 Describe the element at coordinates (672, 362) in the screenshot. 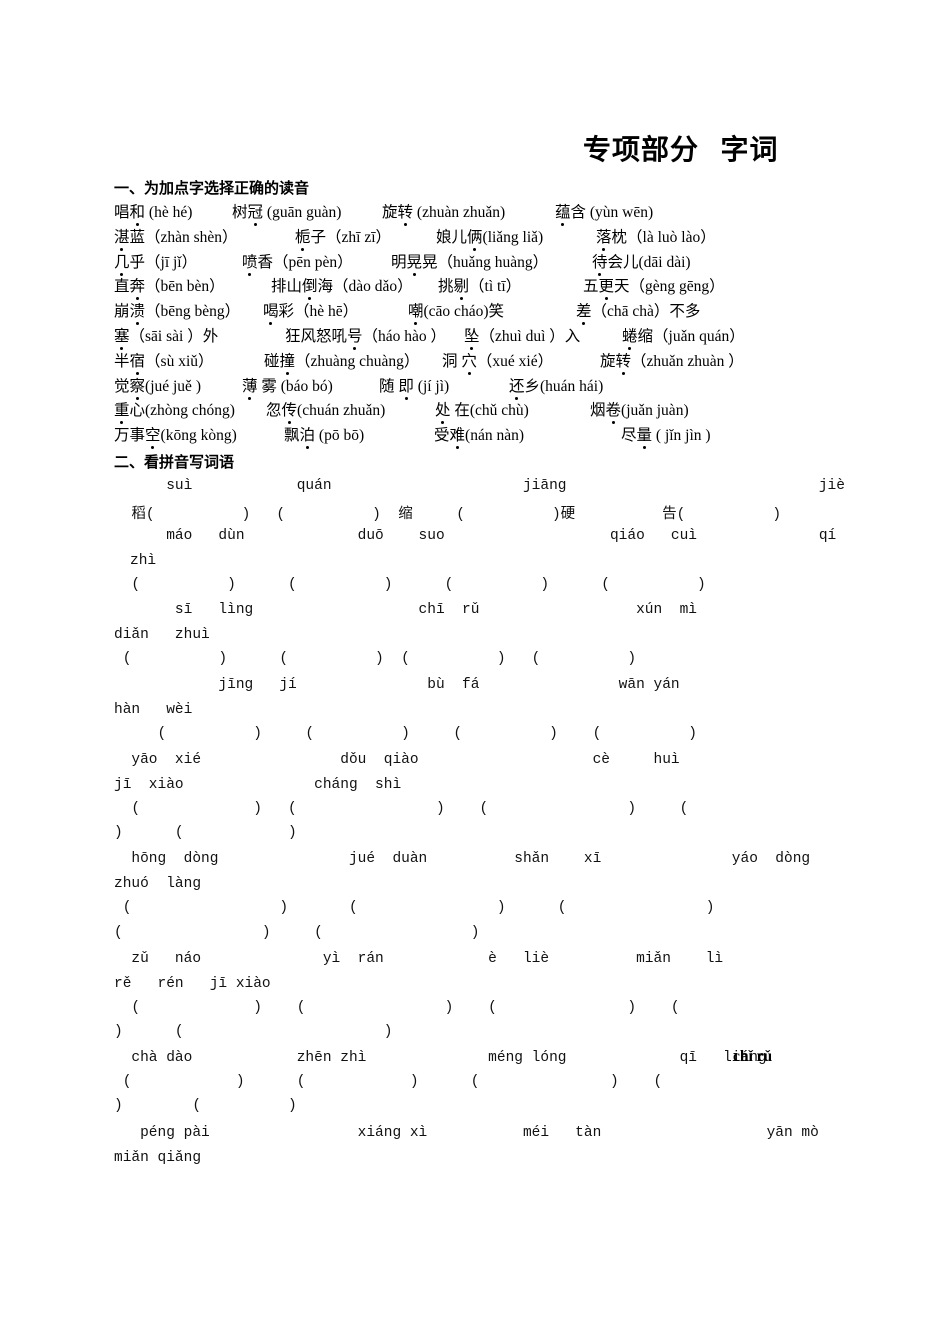

I see `pronunciation-question: 旋转（zhuǎn zhuàn ）` at that location.